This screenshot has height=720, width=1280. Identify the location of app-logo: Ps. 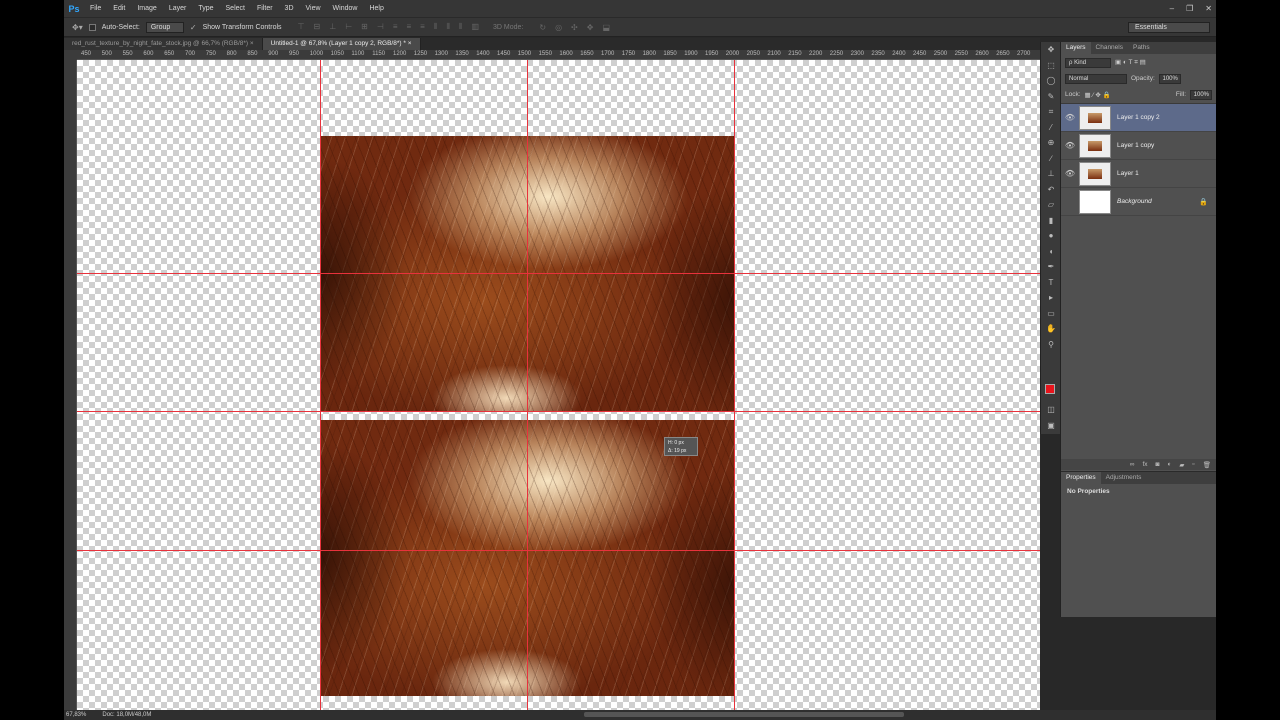
(74, 8).